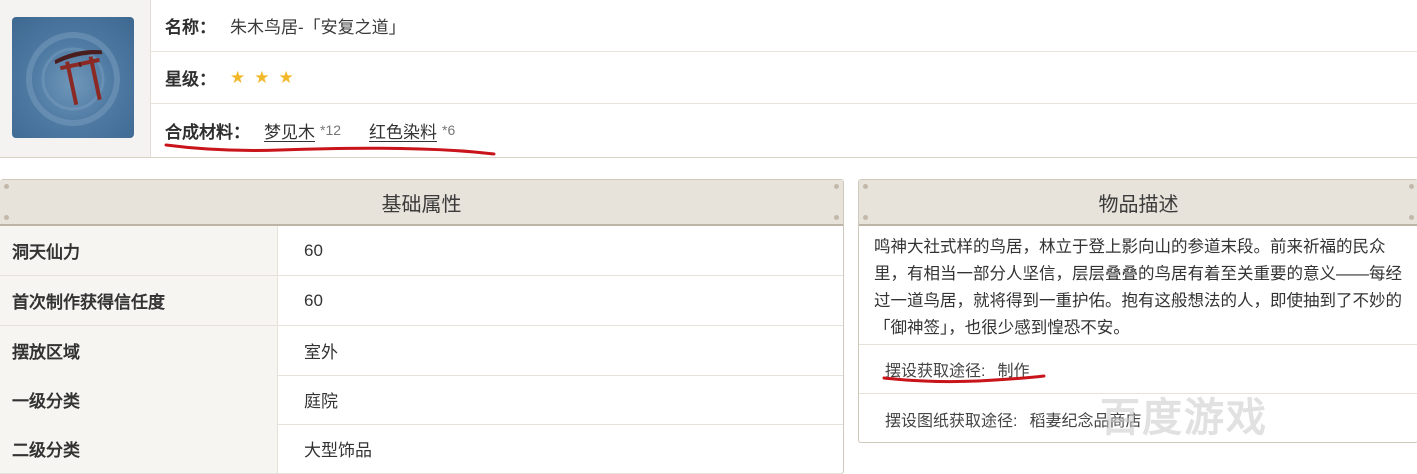  Describe the element at coordinates (421, 449) in the screenshot. I see `attribute-row: 二级分类 大型饰品` at that location.